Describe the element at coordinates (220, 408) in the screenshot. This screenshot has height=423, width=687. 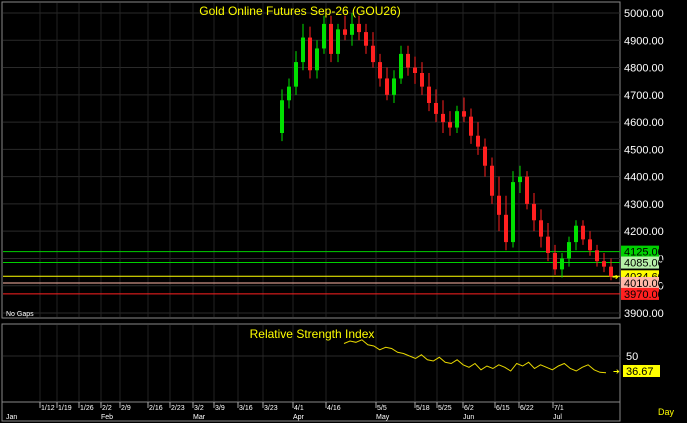
I see `x-week-tick-label: 3/9` at that location.